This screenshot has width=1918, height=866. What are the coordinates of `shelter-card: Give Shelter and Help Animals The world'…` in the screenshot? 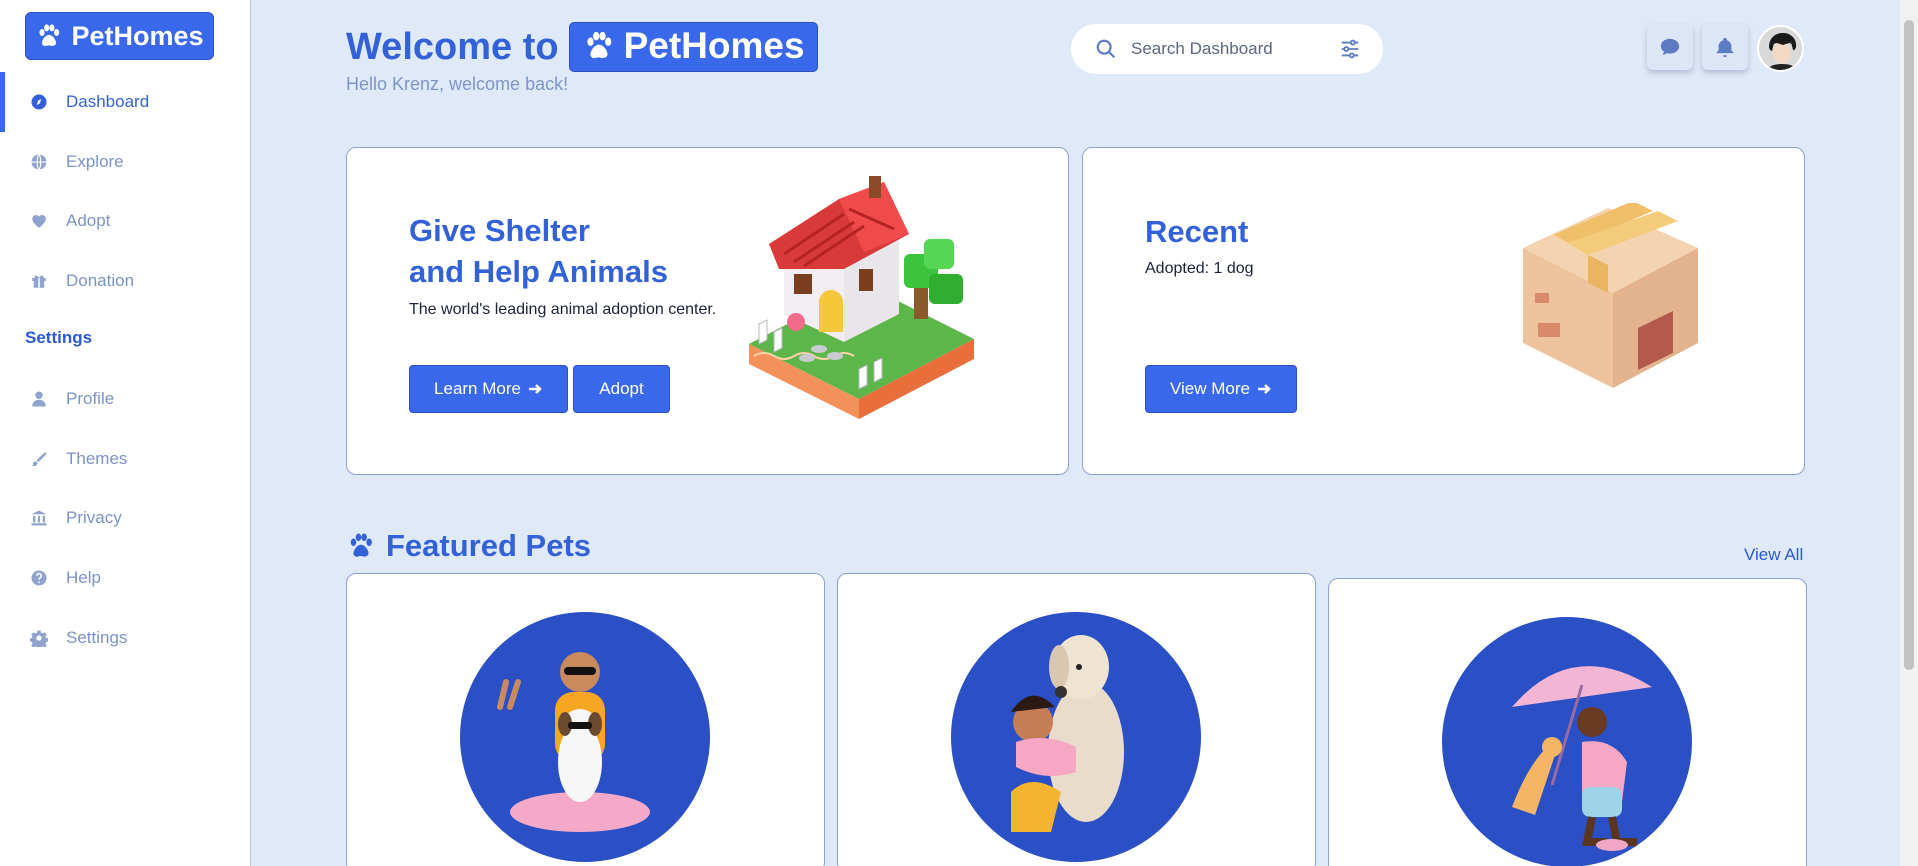 It's located at (707, 311).